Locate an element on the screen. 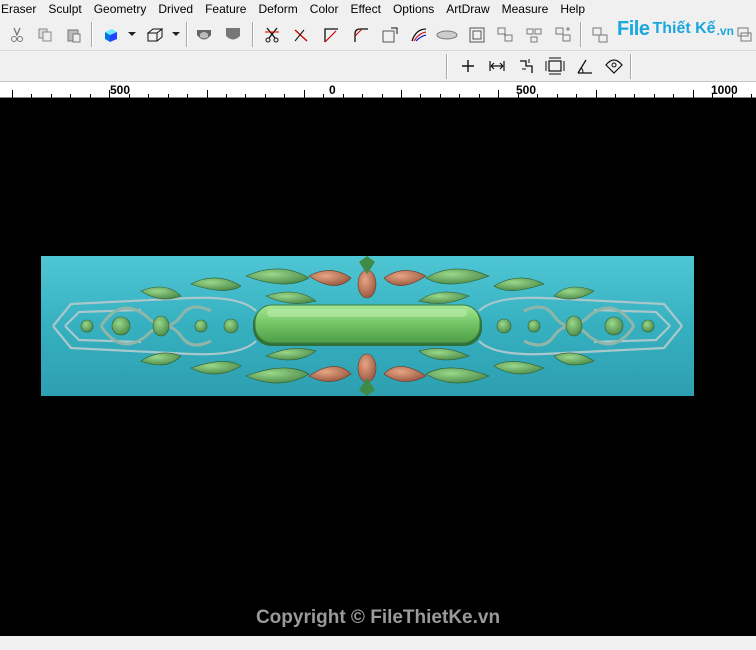 The image size is (756, 650). measure-step-icon is located at coordinates (527, 66).